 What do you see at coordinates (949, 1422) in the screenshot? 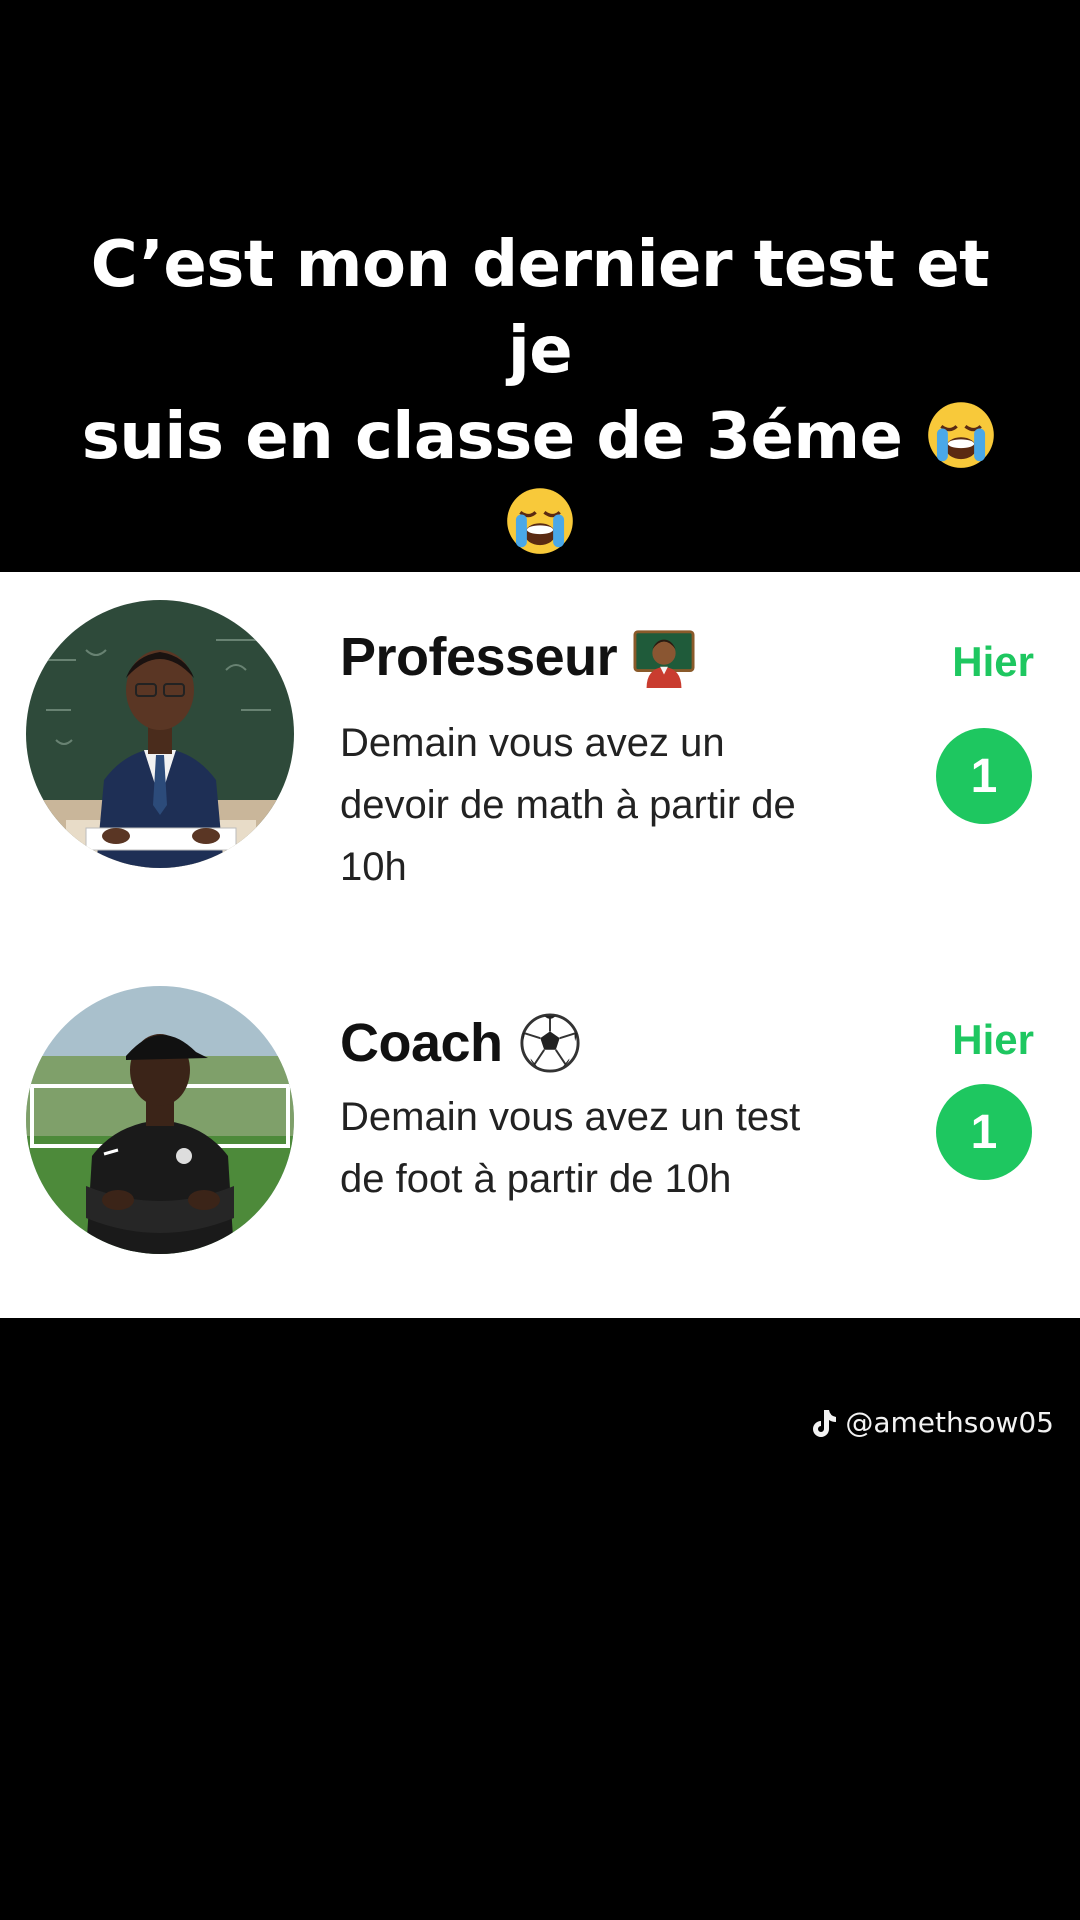
I see `watermark-handle: @amethsow05` at bounding box center [949, 1422].